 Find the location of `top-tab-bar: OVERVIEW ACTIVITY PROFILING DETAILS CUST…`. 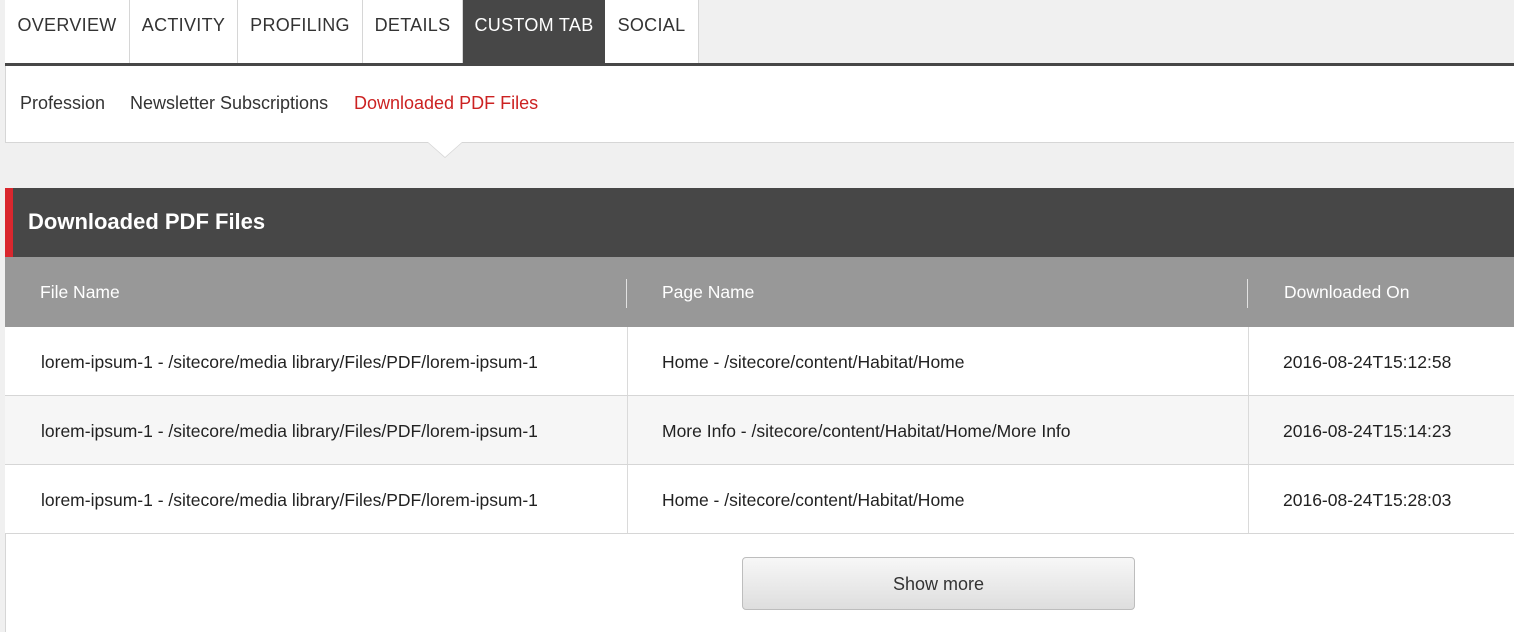

top-tab-bar: OVERVIEW ACTIVITY PROFILING DETAILS CUST… is located at coordinates (759, 31).